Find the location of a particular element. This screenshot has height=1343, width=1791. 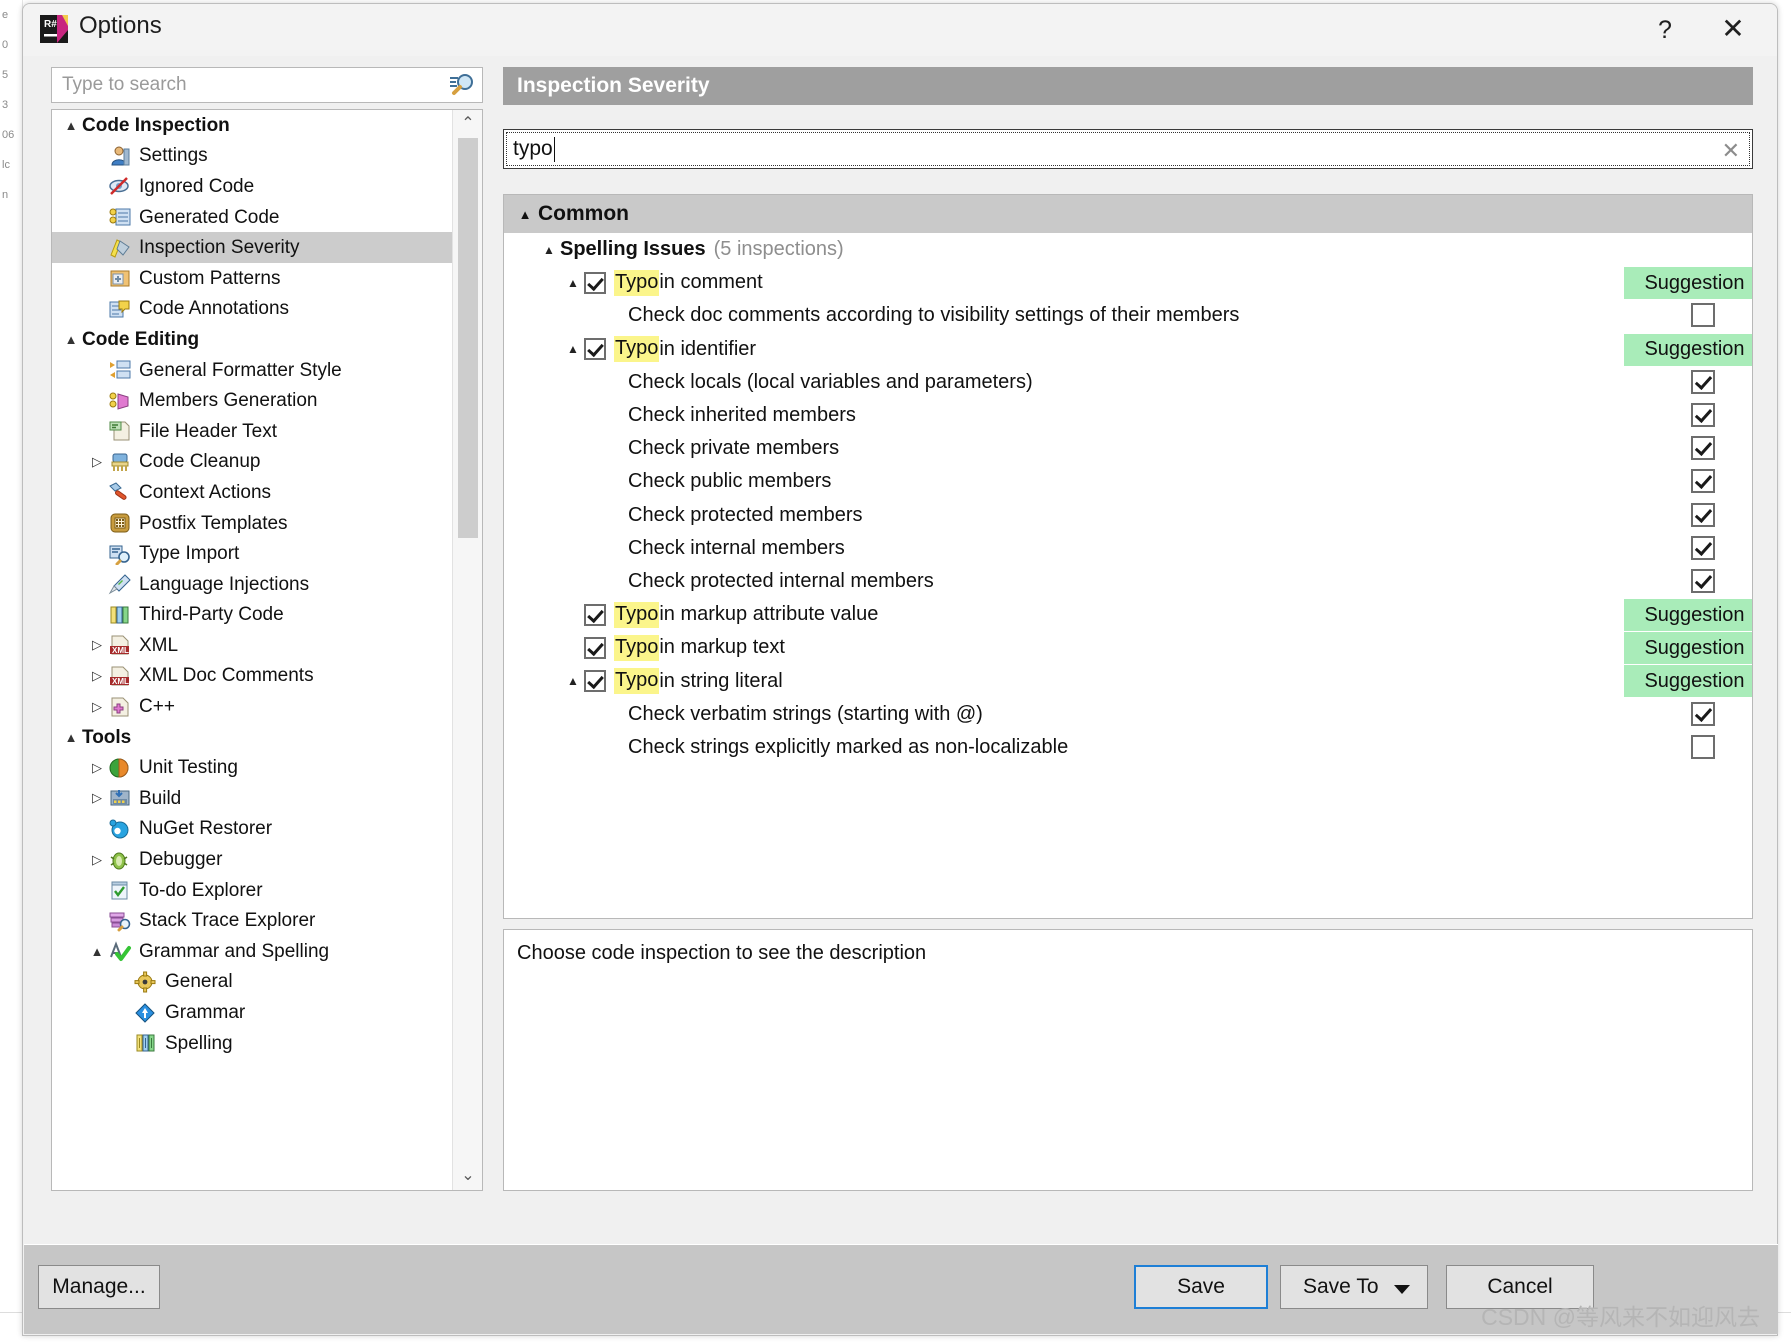

sidebar-item-inspection-severity: Inspection Severity is located at coordinates (252, 247).